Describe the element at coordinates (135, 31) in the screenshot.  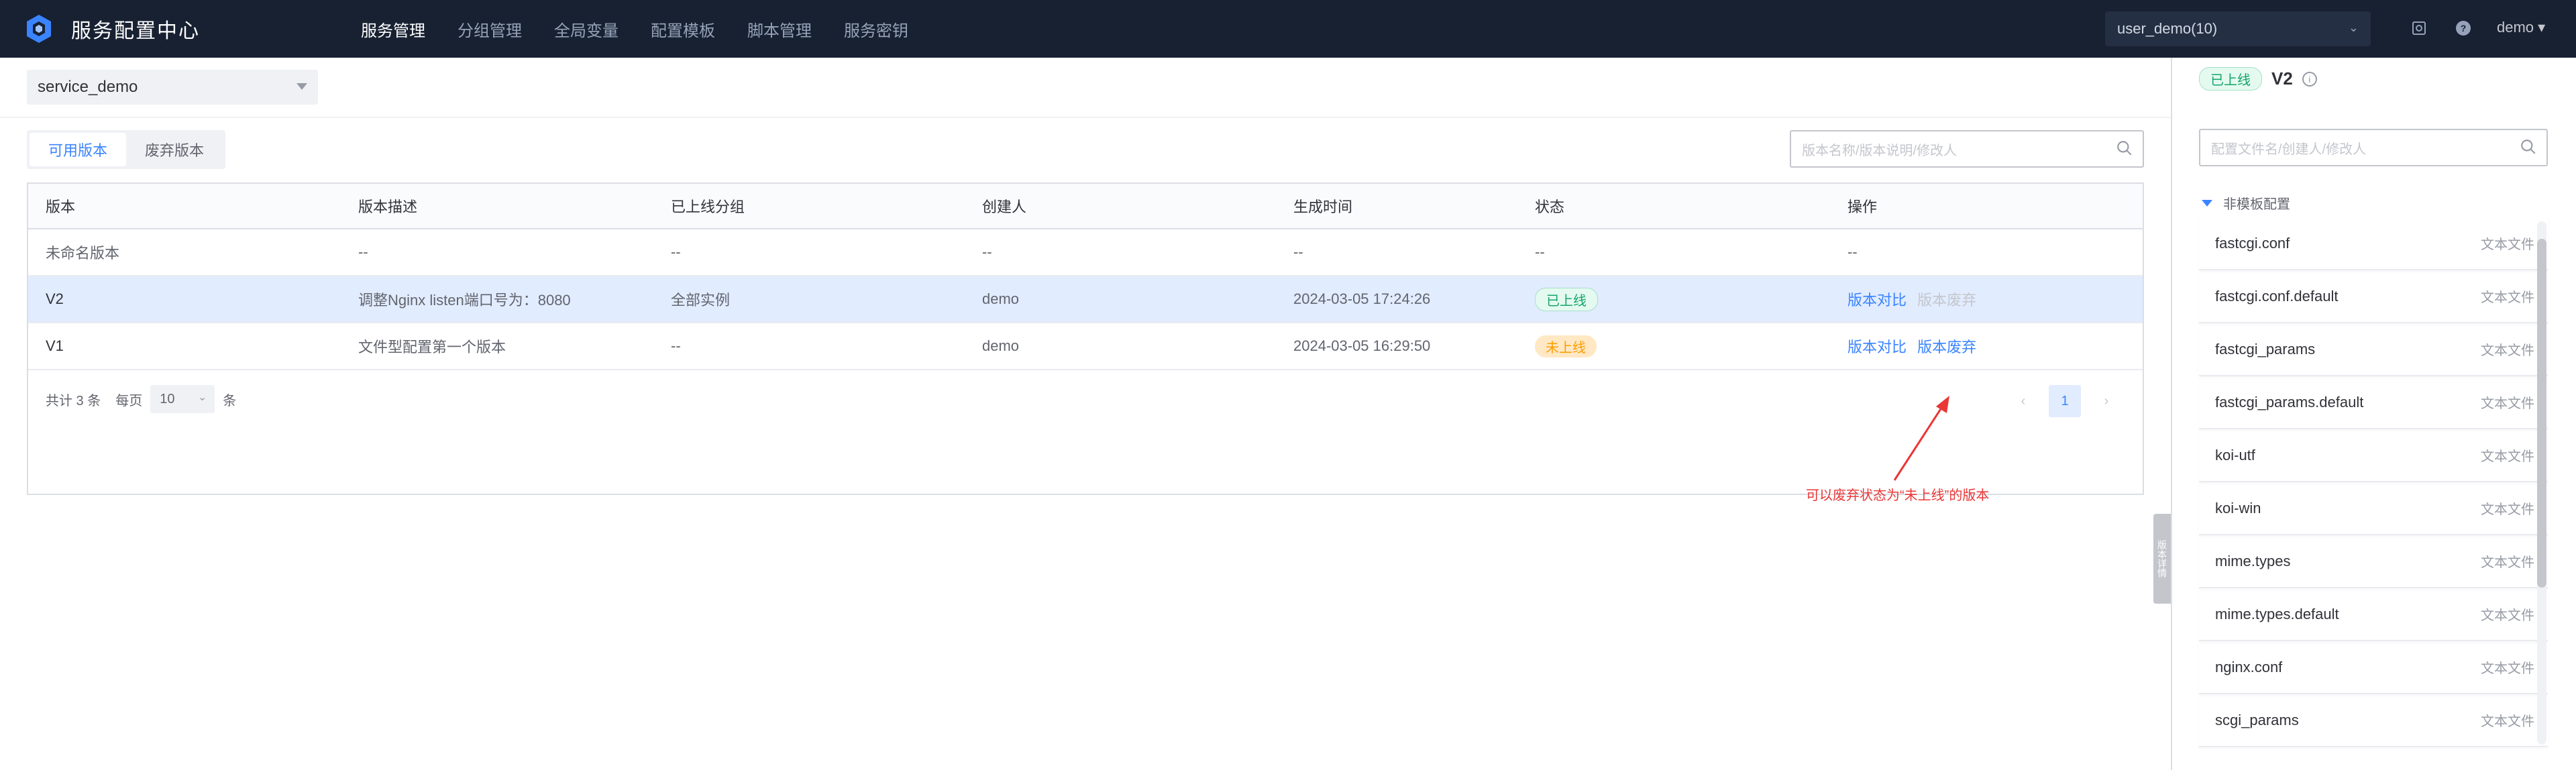
I see `app-title: 服务配置中心` at that location.